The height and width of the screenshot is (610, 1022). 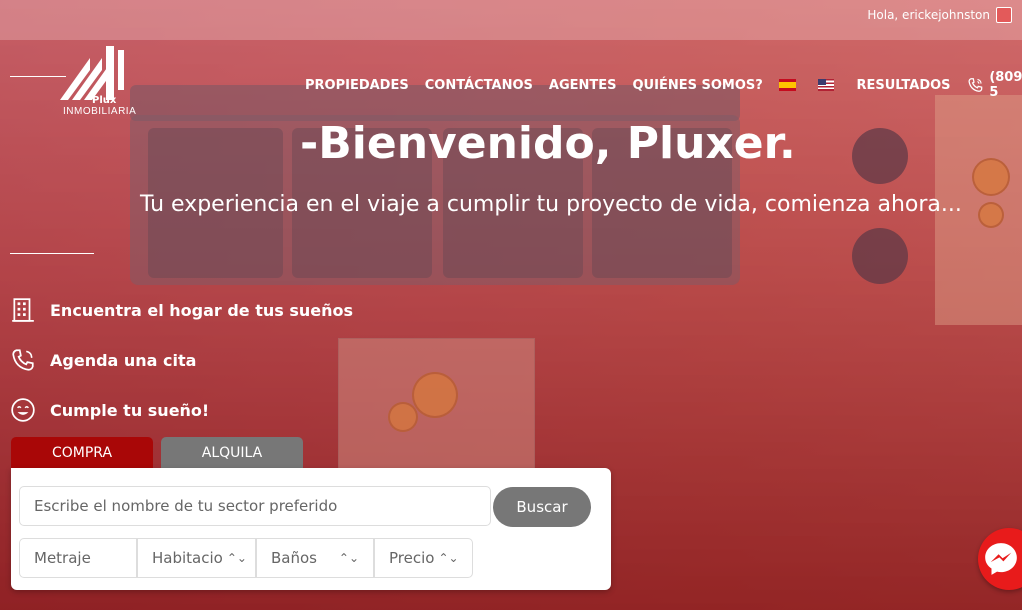 I want to click on metraje-field: Metraje, so click(x=78, y=558).